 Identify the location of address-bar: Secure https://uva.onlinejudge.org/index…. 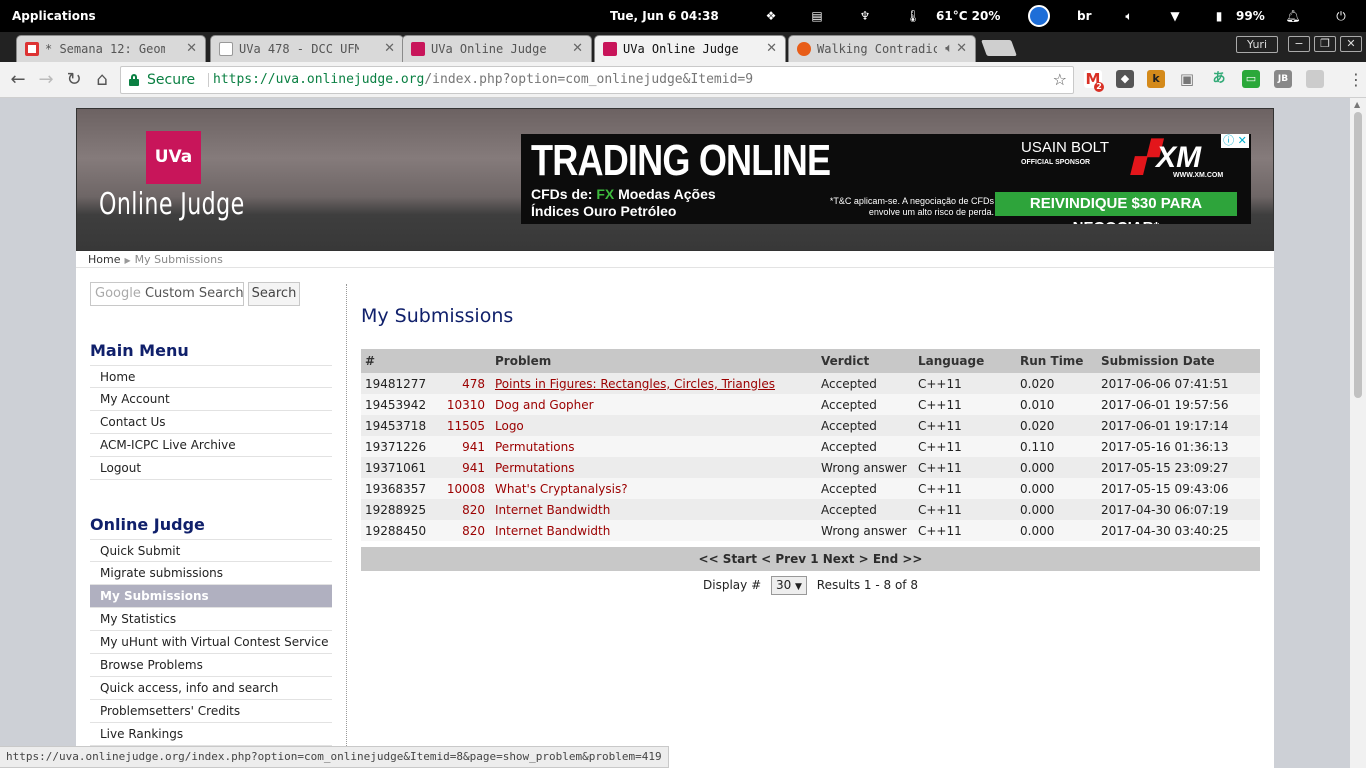
(597, 80).